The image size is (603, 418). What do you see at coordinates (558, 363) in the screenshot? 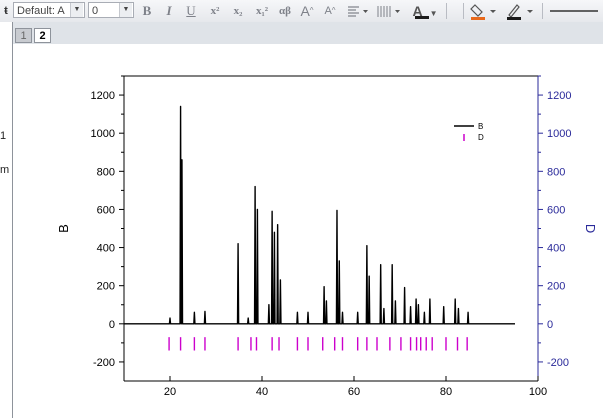
I see `y2-tick-label: -200` at bounding box center [558, 363].